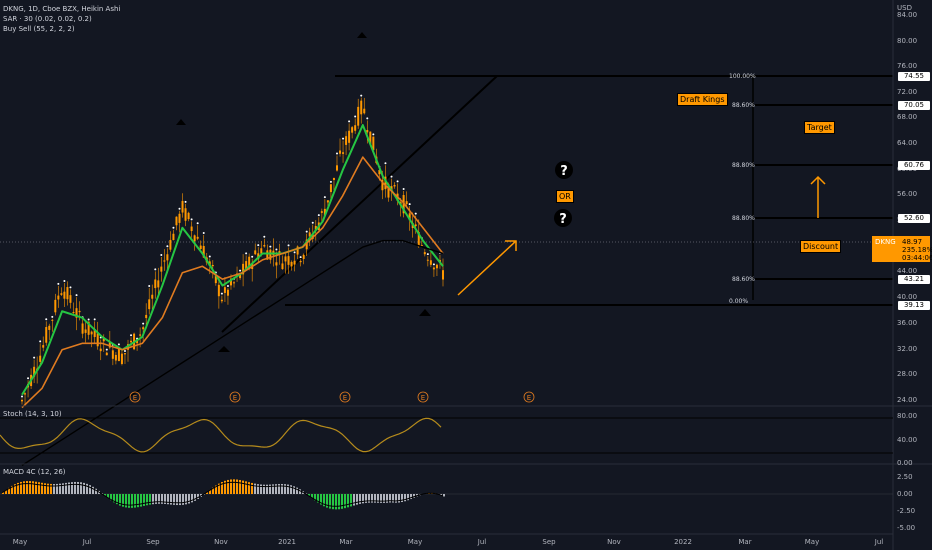  Describe the element at coordinates (61, 9) in the screenshot. I see `symbol-legend: DKNG, 1D, Cboe BZX, Heikin Ashi` at that location.